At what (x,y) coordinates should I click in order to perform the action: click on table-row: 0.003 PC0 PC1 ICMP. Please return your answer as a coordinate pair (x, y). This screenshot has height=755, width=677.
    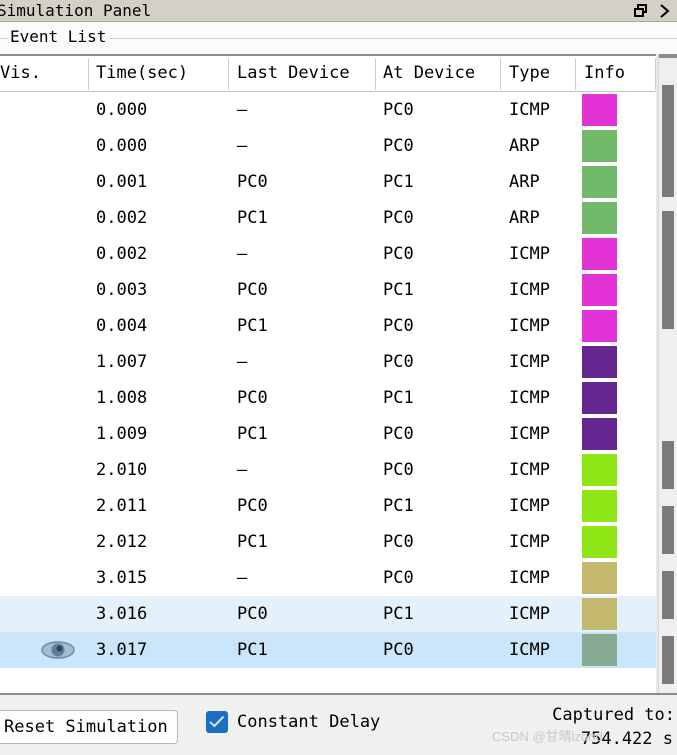
    Looking at the image, I should click on (329, 290).